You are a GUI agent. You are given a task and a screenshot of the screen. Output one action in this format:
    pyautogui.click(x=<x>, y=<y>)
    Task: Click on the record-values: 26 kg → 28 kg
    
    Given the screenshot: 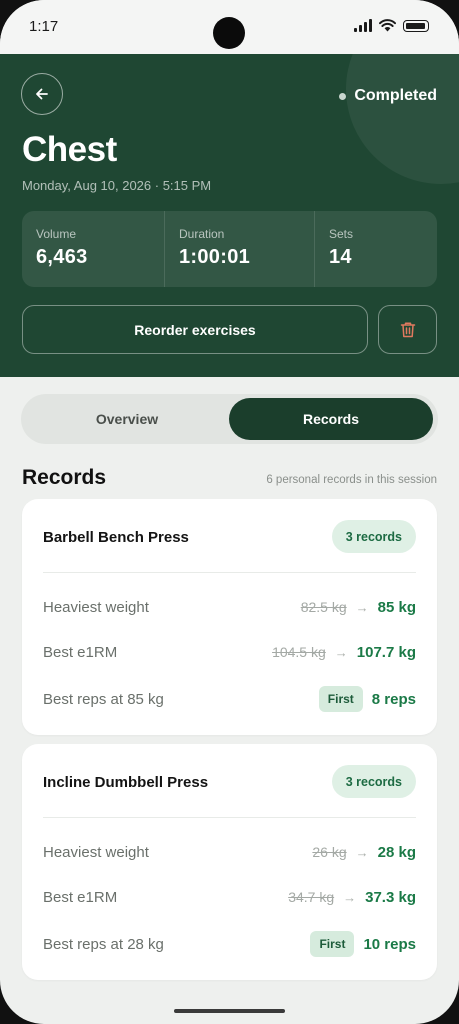 What is the action you would take?
    pyautogui.click(x=364, y=852)
    